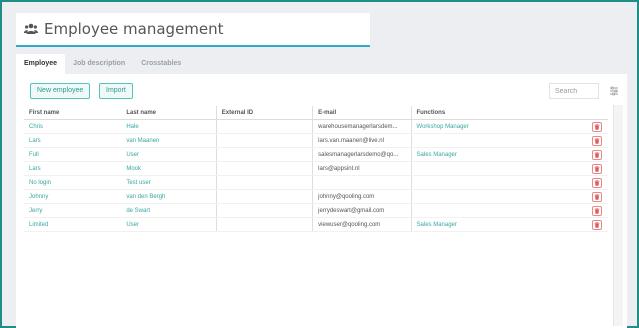 The height and width of the screenshot is (328, 639). I want to click on email-cell: lars.van.maanen@live.nl, so click(362, 140).